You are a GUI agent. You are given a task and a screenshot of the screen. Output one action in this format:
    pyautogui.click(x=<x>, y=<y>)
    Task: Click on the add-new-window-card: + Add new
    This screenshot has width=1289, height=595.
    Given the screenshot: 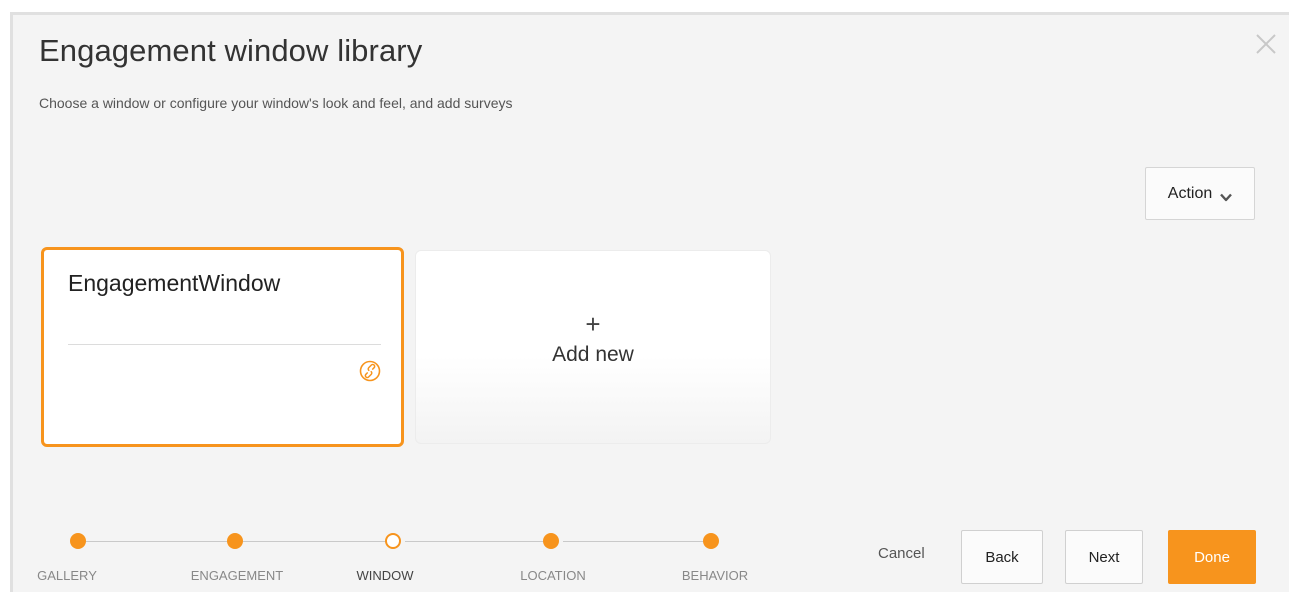 What is the action you would take?
    pyautogui.click(x=593, y=347)
    